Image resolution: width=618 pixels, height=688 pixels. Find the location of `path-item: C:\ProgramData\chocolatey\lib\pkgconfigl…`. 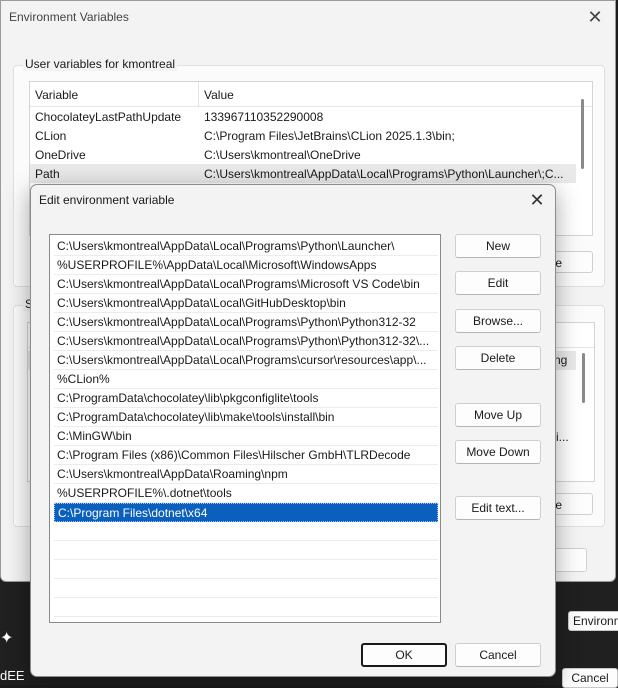

path-item: C:\ProgramData\chocolatey\lib\pkgconfigl… is located at coordinates (246, 398).